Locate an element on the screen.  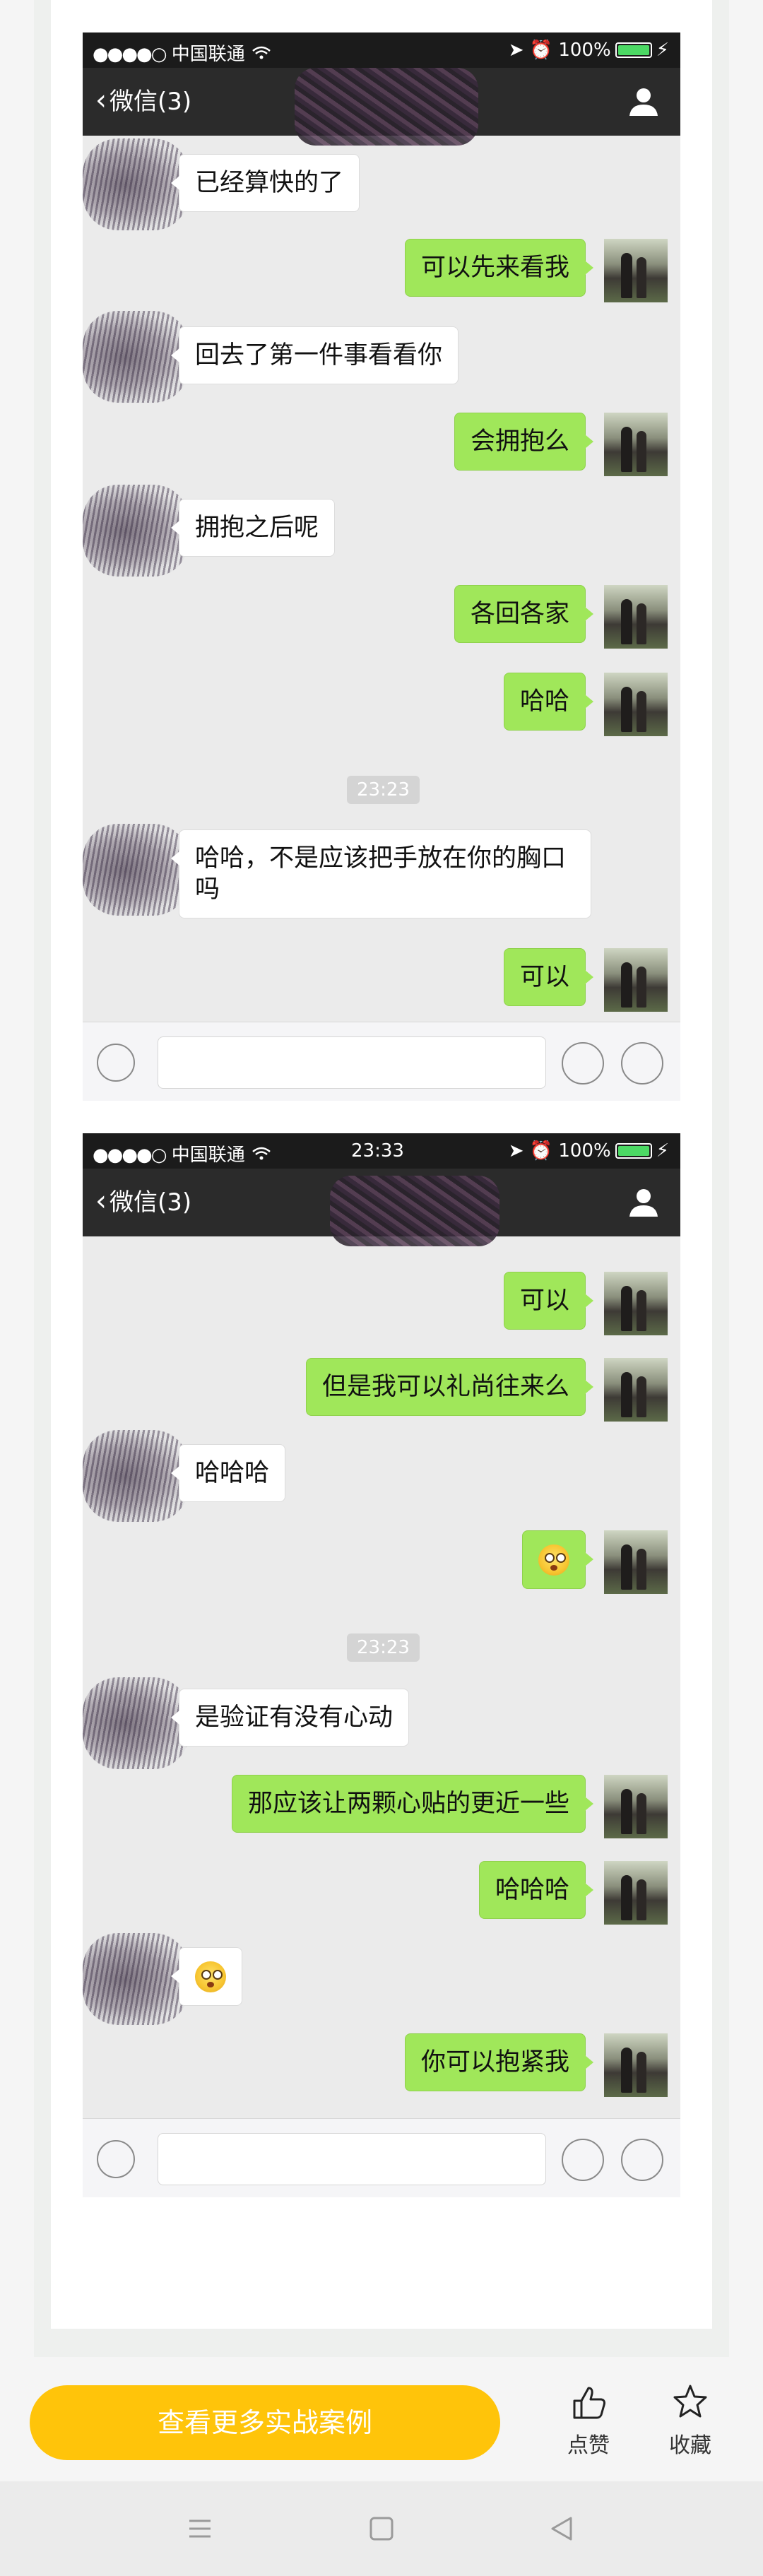
system-nav-bar is located at coordinates (381, 2528).